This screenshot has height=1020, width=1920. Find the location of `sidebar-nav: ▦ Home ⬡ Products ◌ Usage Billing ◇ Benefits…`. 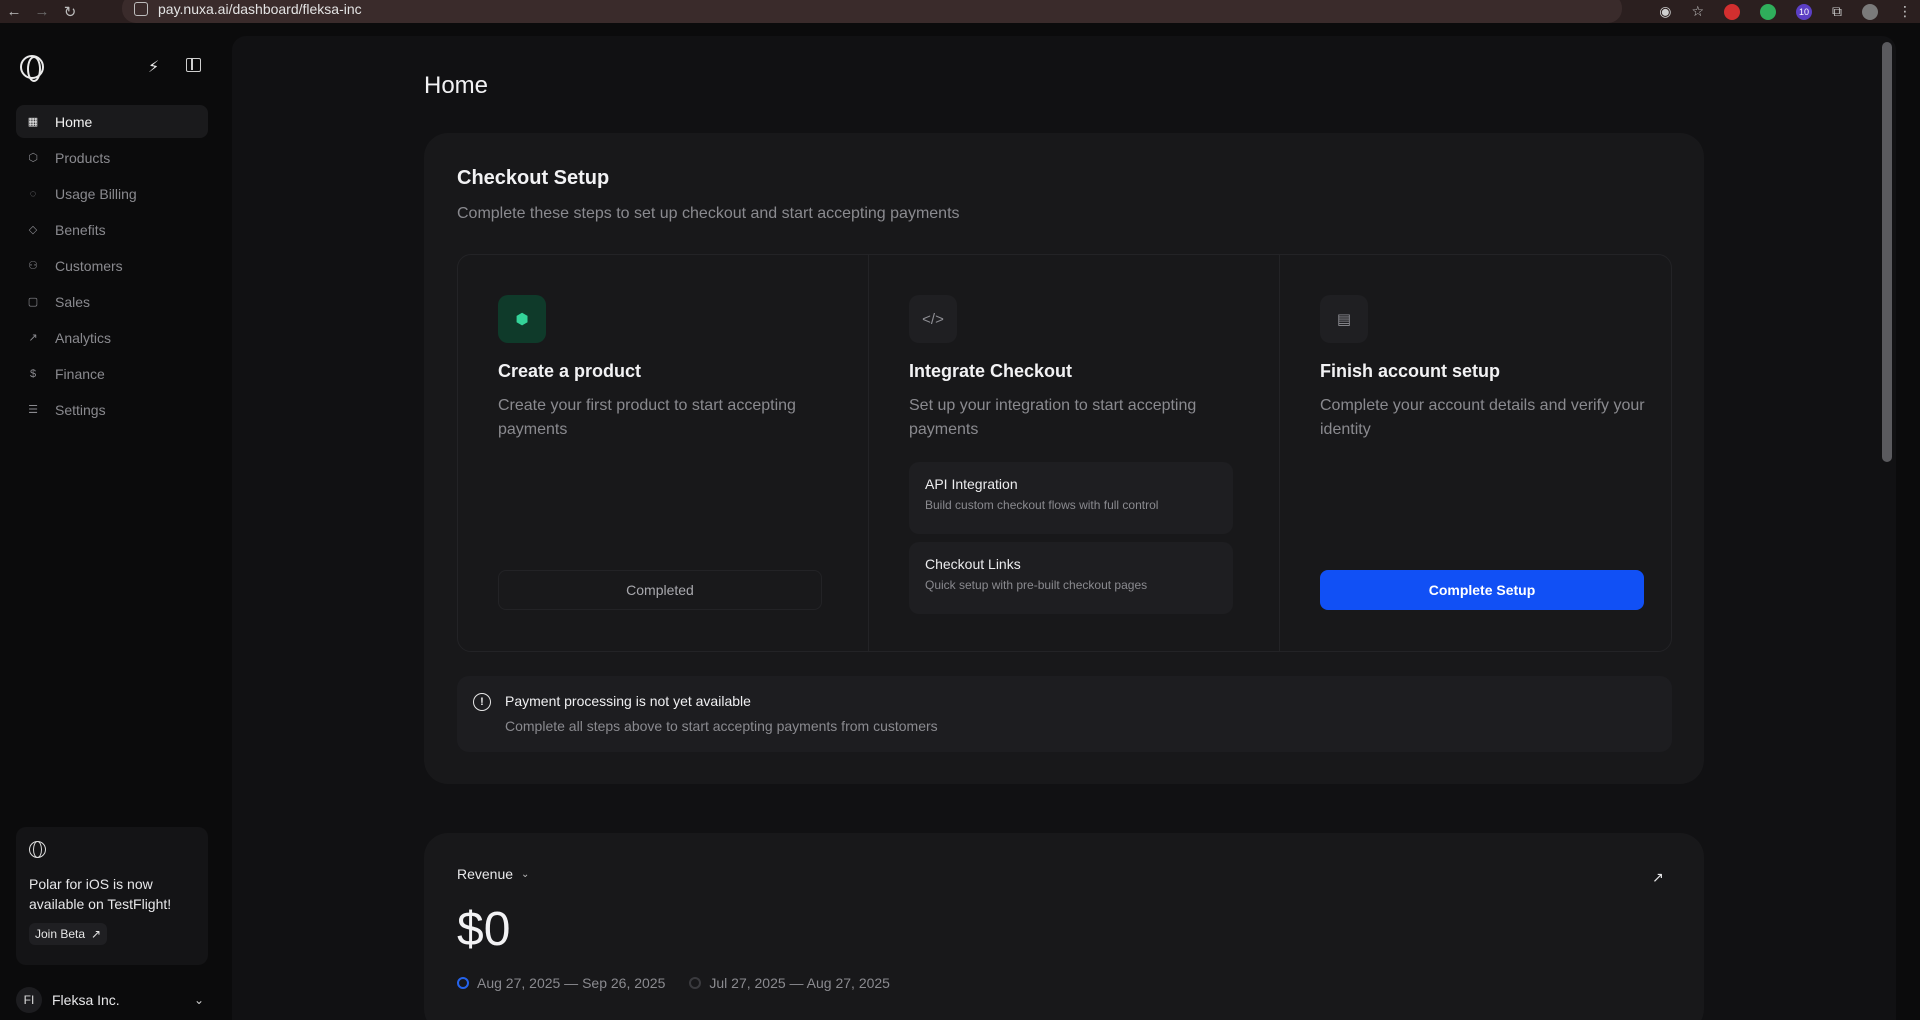

sidebar-nav: ▦ Home ⬡ Products ◌ Usage Billing ◇ Benefits… is located at coordinates (112, 267).